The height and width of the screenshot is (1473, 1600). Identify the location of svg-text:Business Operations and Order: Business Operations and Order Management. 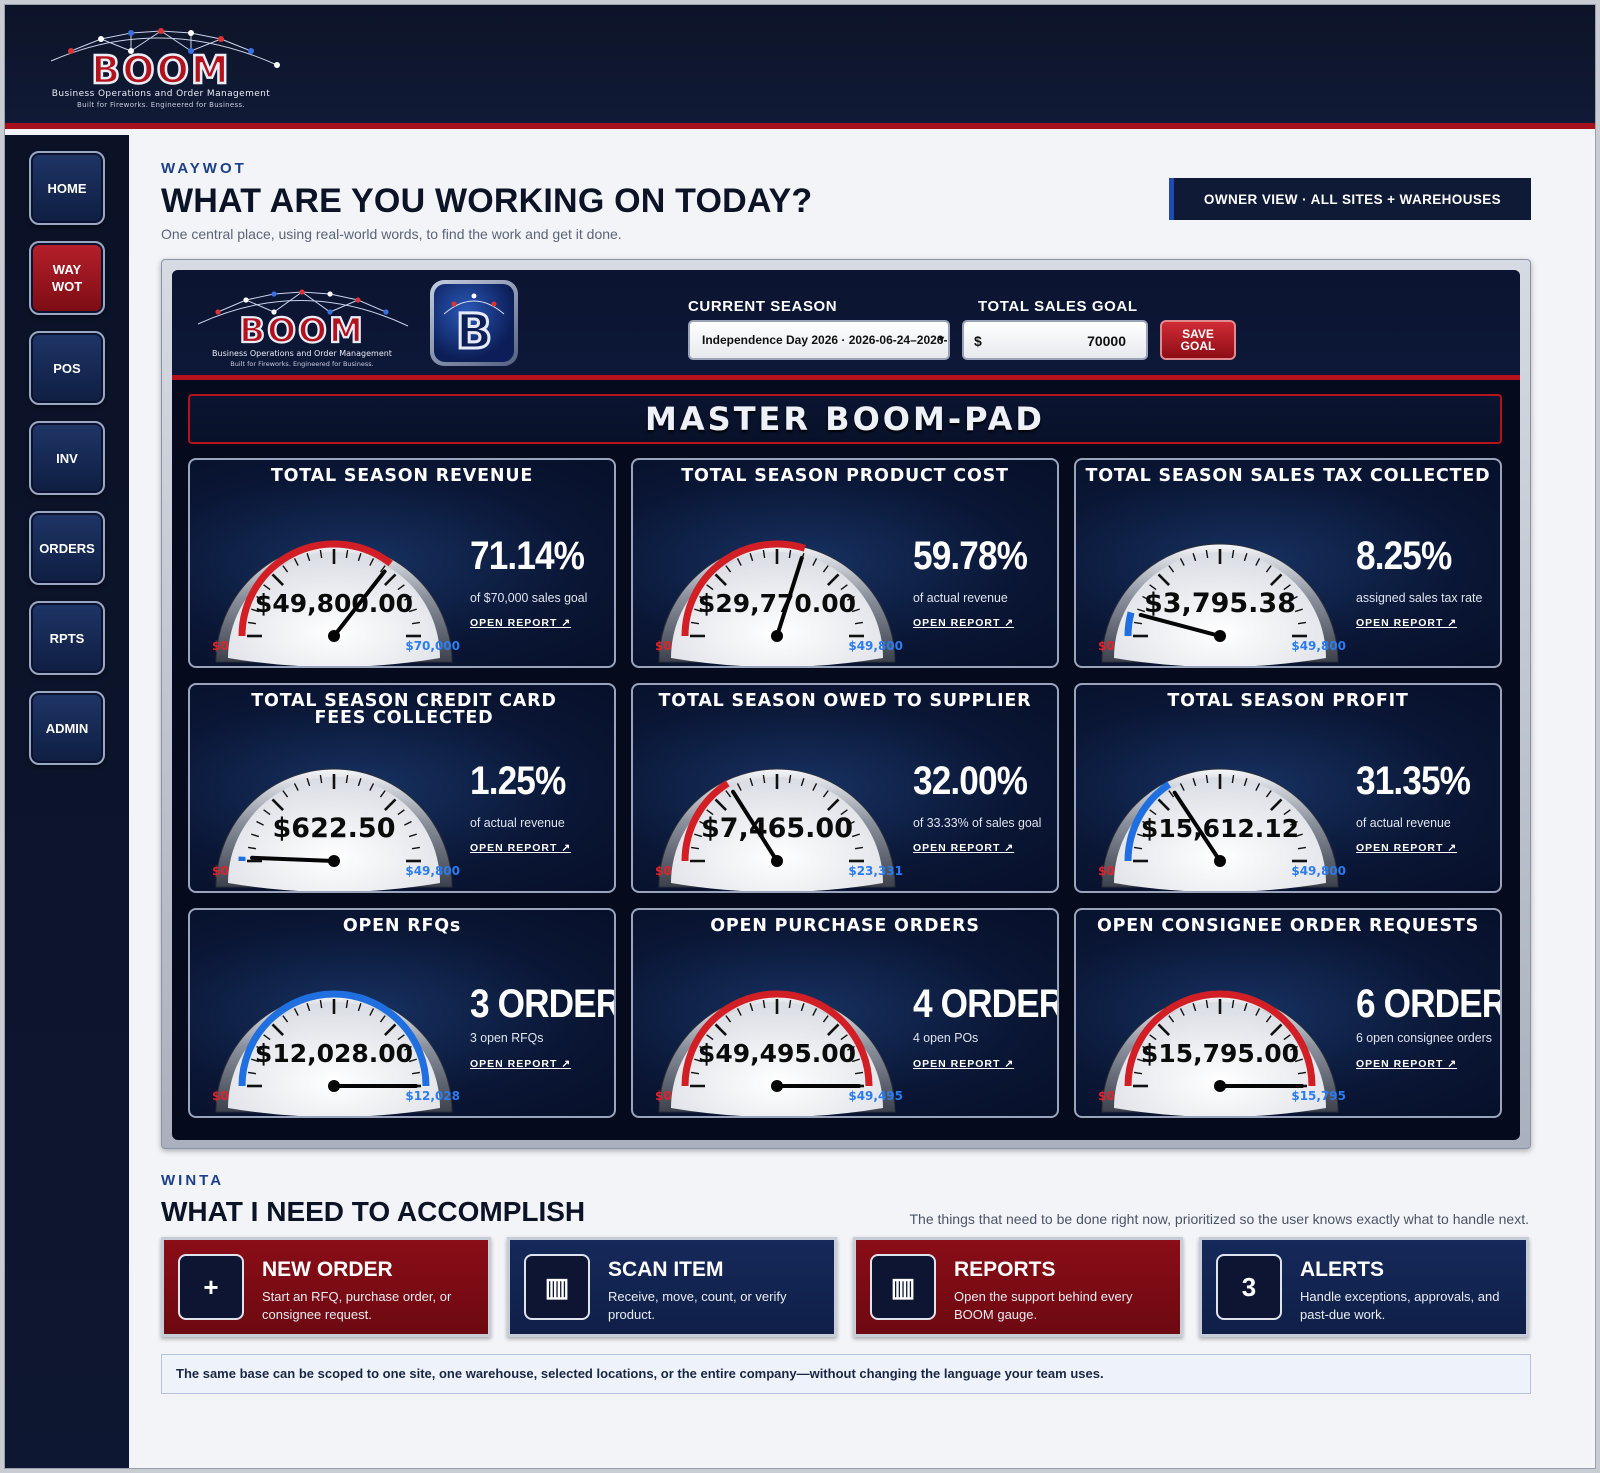
(302, 353).